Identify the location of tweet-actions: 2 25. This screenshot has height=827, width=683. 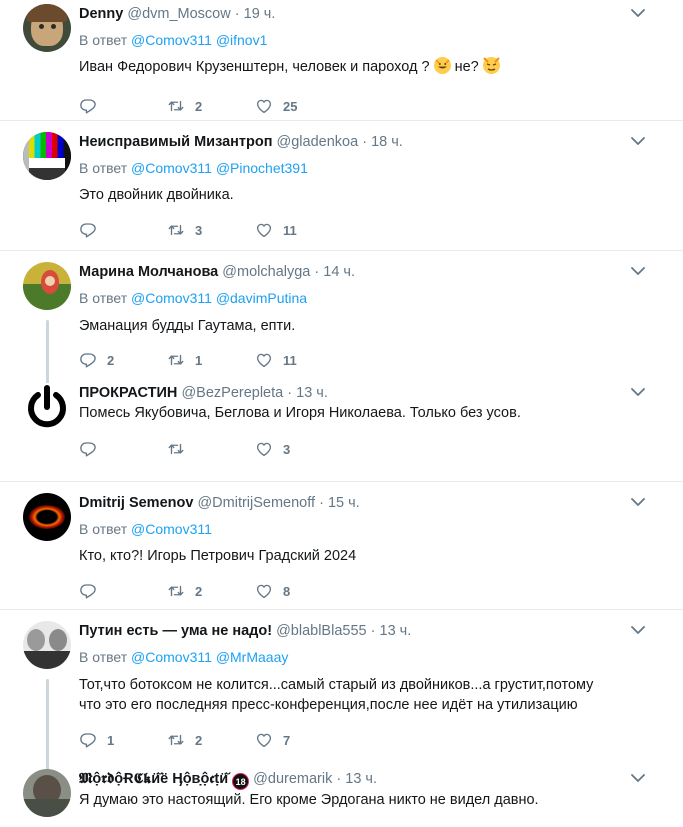
(361, 106).